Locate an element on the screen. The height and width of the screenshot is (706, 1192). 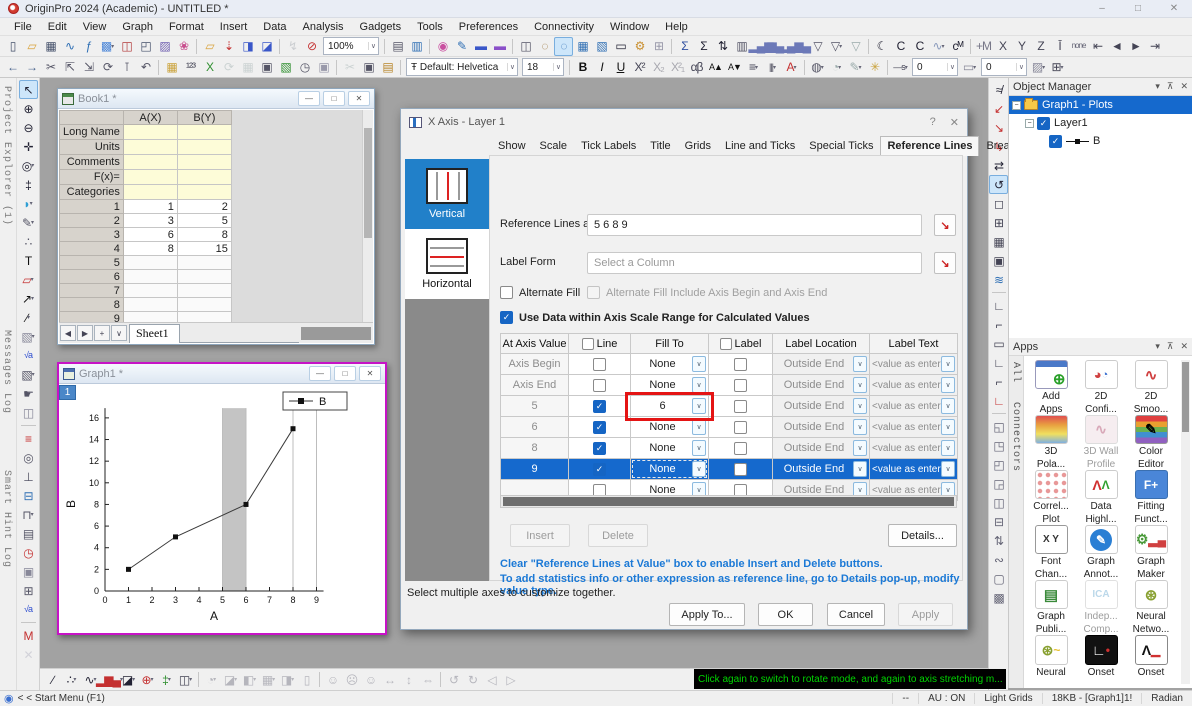
3d-cube-tool-icon: ◫ is located at coordinates (28, 412).